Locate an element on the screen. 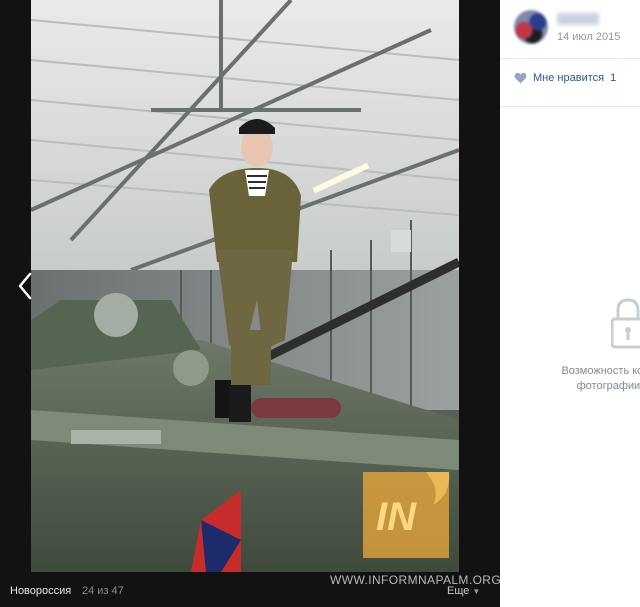 The height and width of the screenshot is (607, 640). photo-counter: 24 из 47 is located at coordinates (103, 591).